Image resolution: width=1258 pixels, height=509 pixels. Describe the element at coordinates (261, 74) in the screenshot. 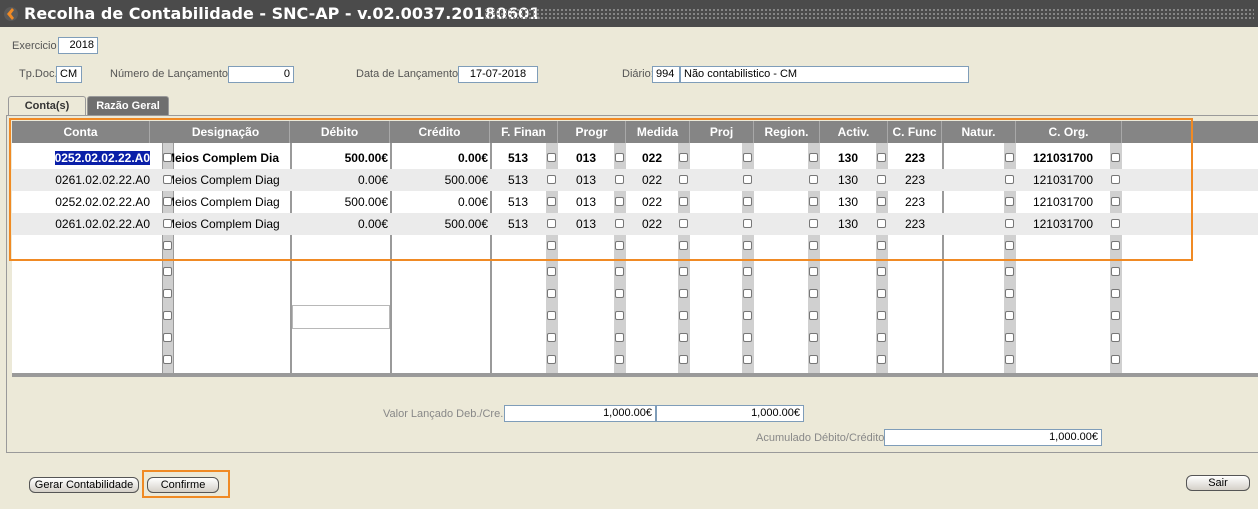

I see `numero-lancamento-field: 0` at that location.